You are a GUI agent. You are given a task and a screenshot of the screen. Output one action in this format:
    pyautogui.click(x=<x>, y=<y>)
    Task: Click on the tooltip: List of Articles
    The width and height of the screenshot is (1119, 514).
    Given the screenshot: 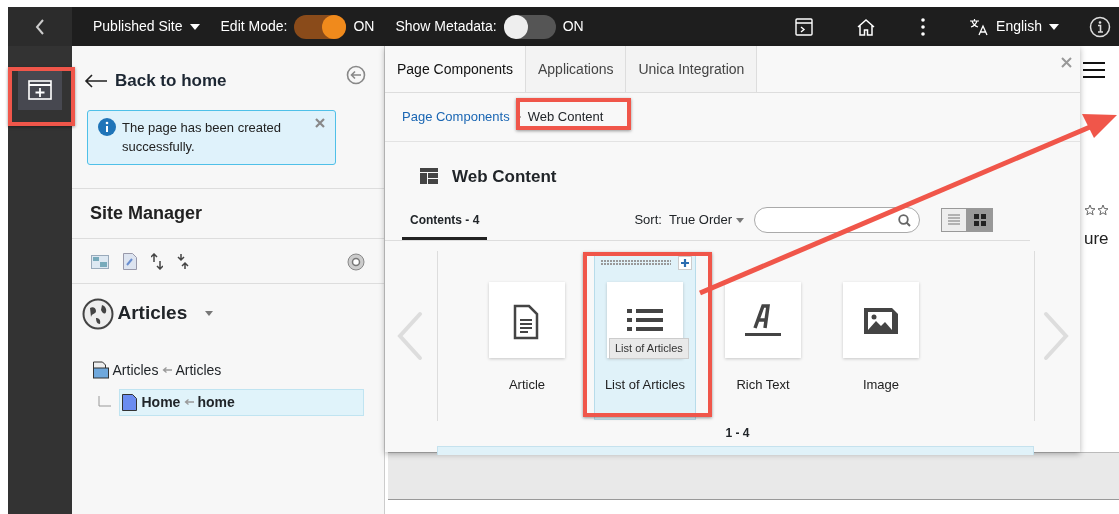 What is the action you would take?
    pyautogui.click(x=649, y=348)
    